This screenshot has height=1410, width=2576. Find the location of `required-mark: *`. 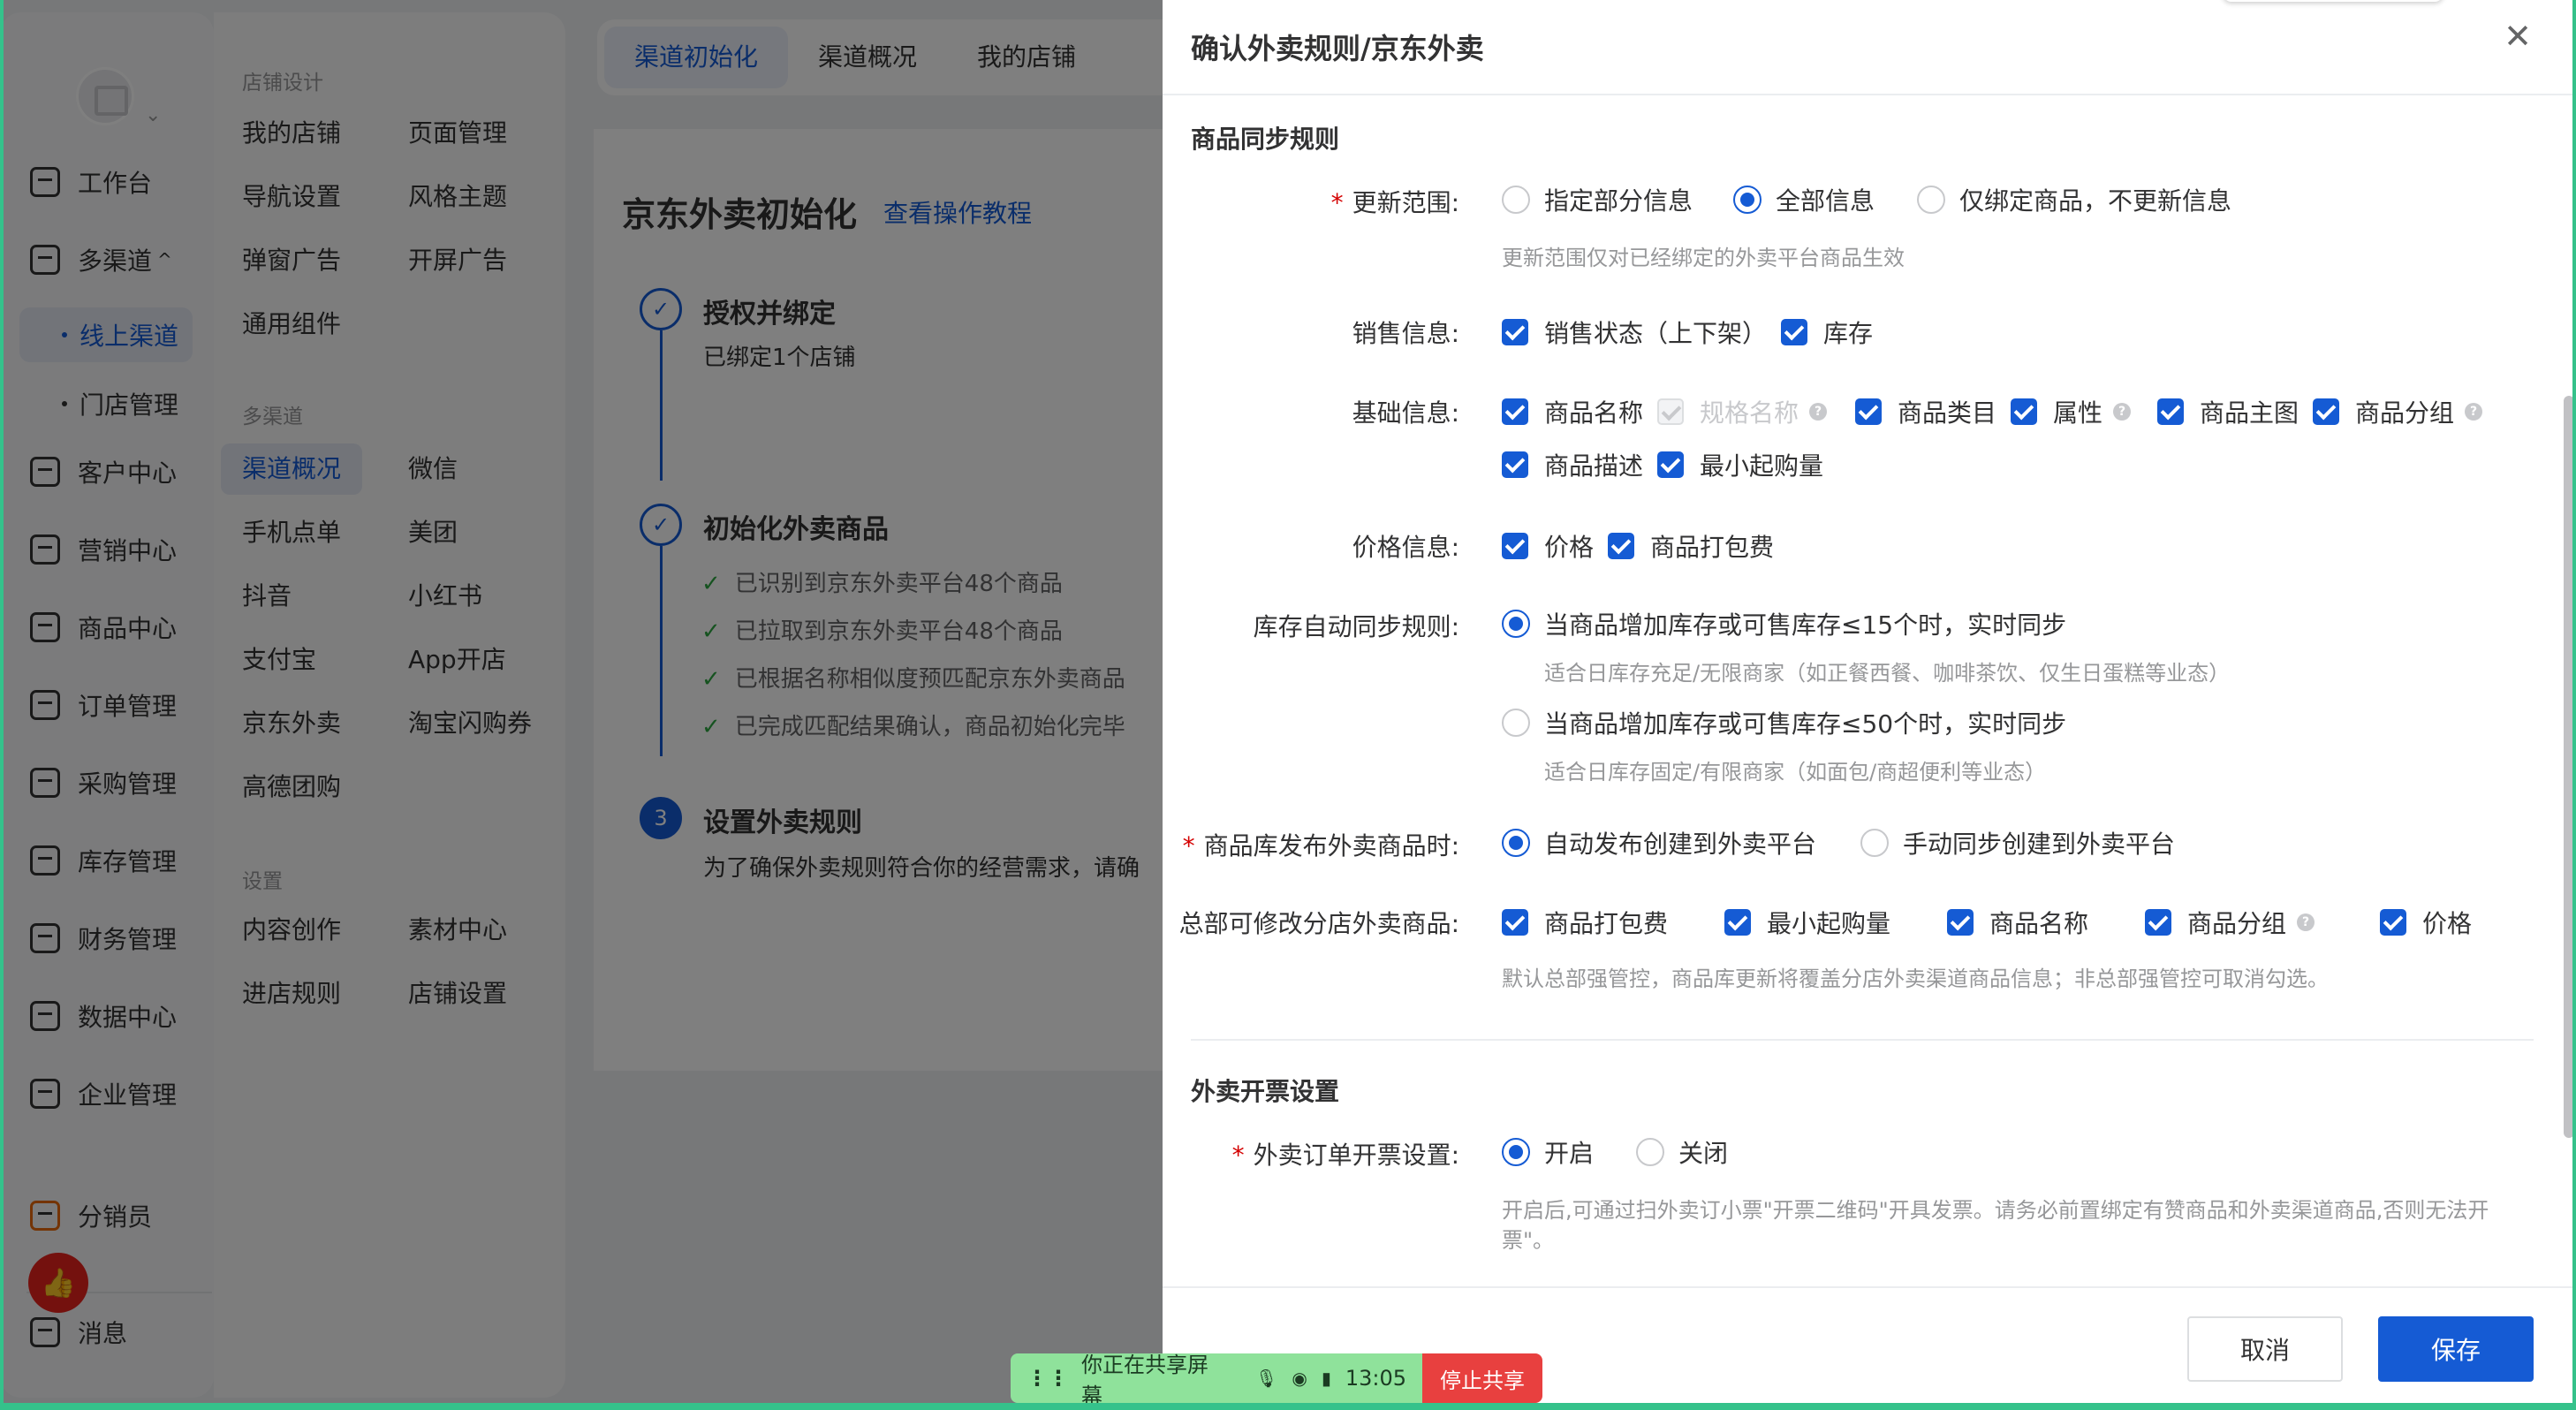

required-mark: * is located at coordinates (1189, 845).